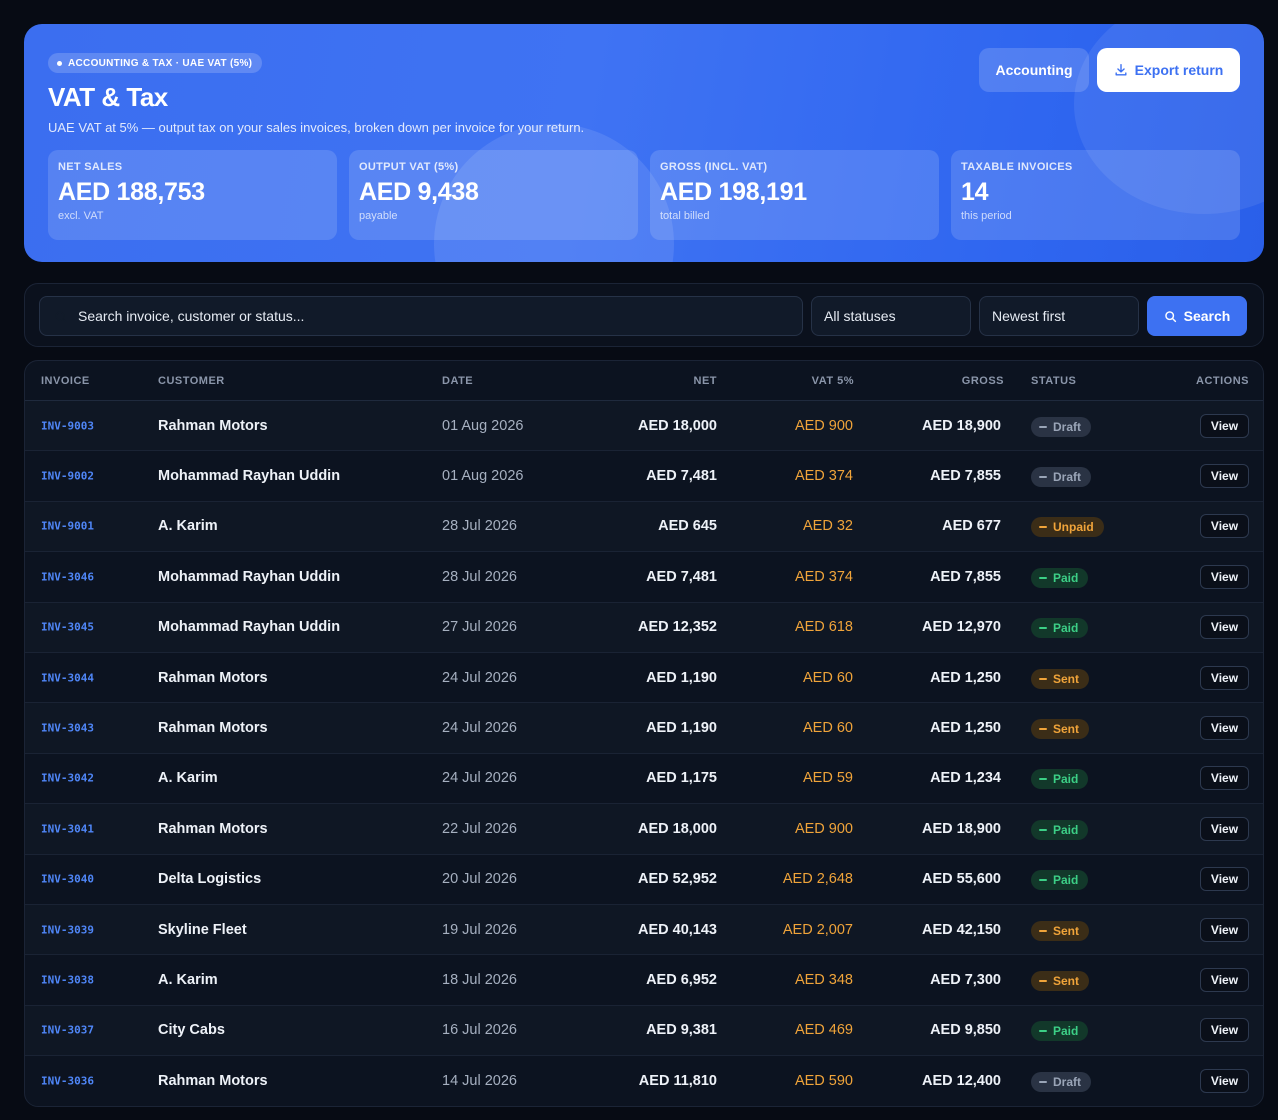 The width and height of the screenshot is (1278, 1120). I want to click on invoice-link: INV-3040, so click(67, 879).